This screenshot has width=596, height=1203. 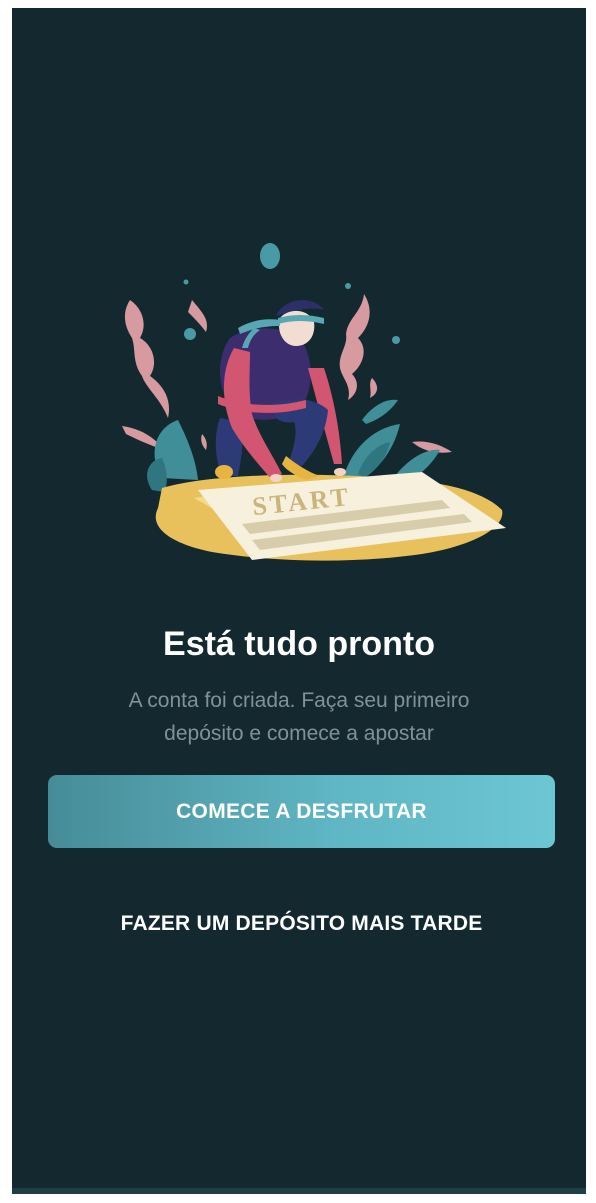 What do you see at coordinates (299, 1191) in the screenshot?
I see `bottom-edge` at bounding box center [299, 1191].